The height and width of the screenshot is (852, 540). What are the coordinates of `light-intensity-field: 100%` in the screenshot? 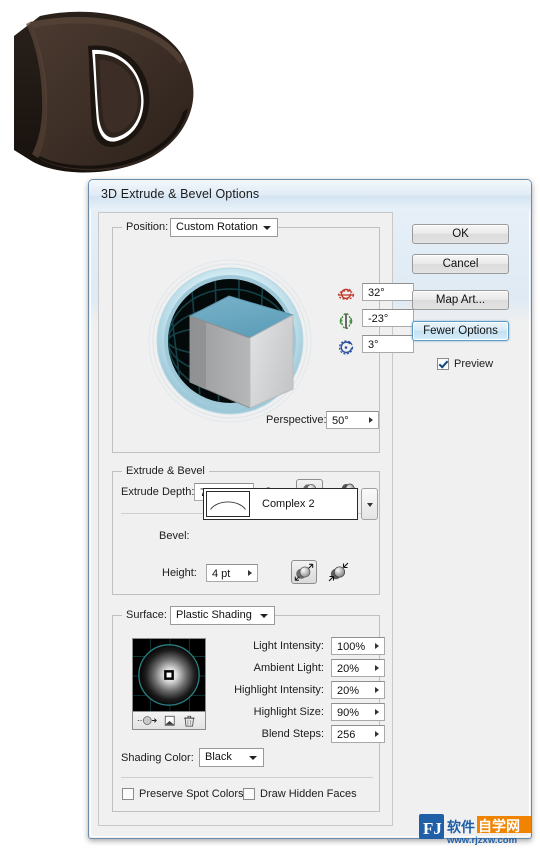 It's located at (358, 646).